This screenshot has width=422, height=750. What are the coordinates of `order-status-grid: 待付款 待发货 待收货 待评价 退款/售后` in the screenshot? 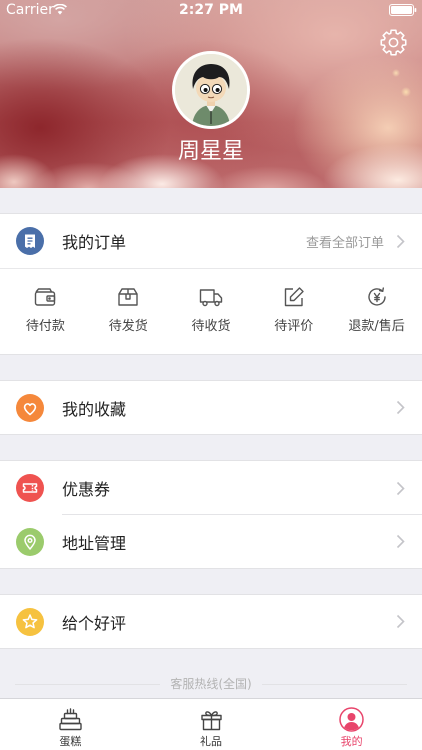 It's located at (211, 311).